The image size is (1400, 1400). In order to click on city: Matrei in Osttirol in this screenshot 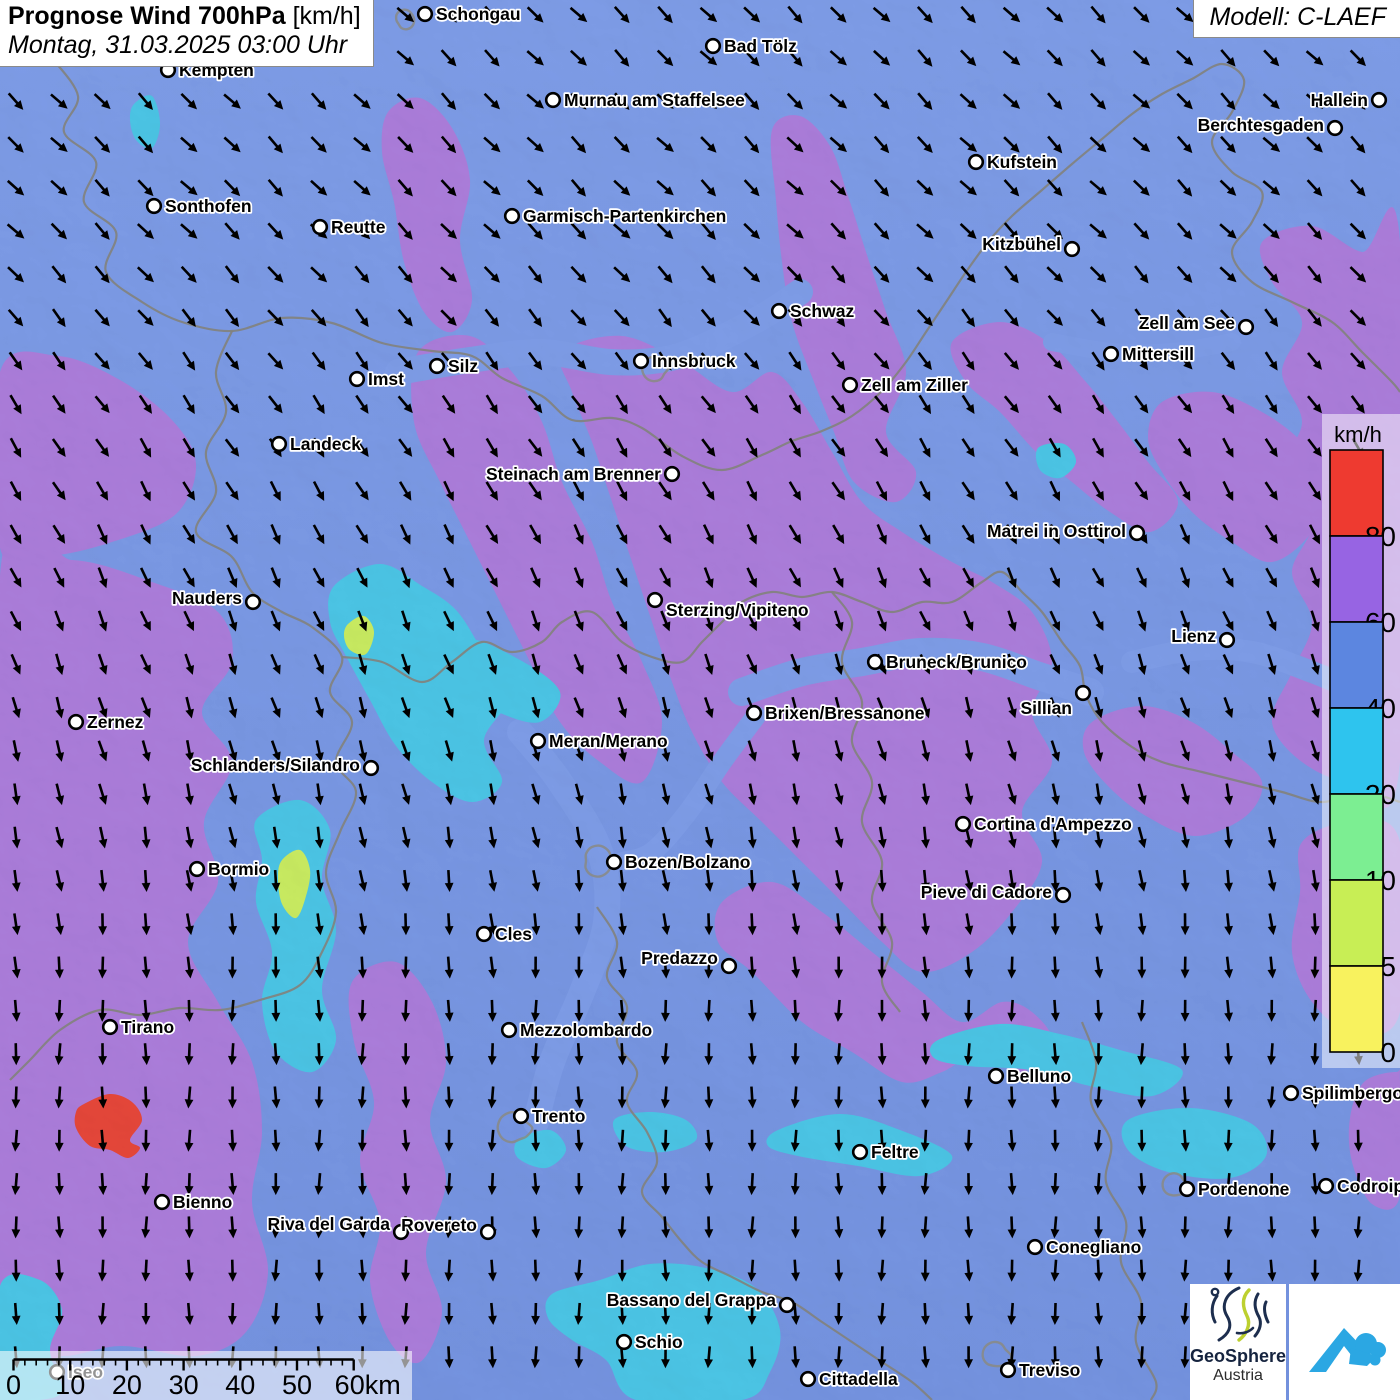, I will do `click(1065, 531)`.